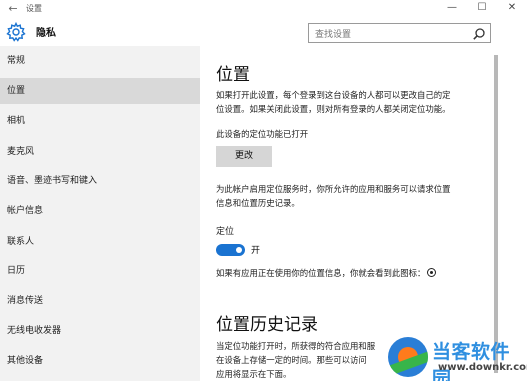 Image resolution: width=527 pixels, height=381 pixels. I want to click on sidebar-item-camera: 相机, so click(100, 121).